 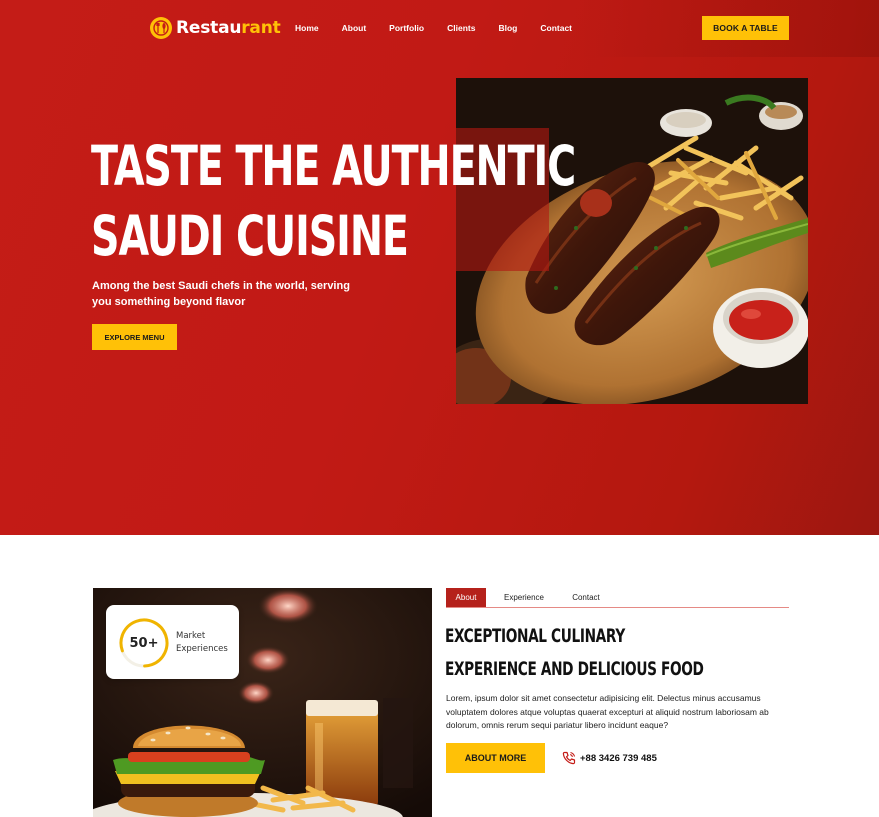 What do you see at coordinates (461, 28) in the screenshot?
I see `nav-clients: Clients` at bounding box center [461, 28].